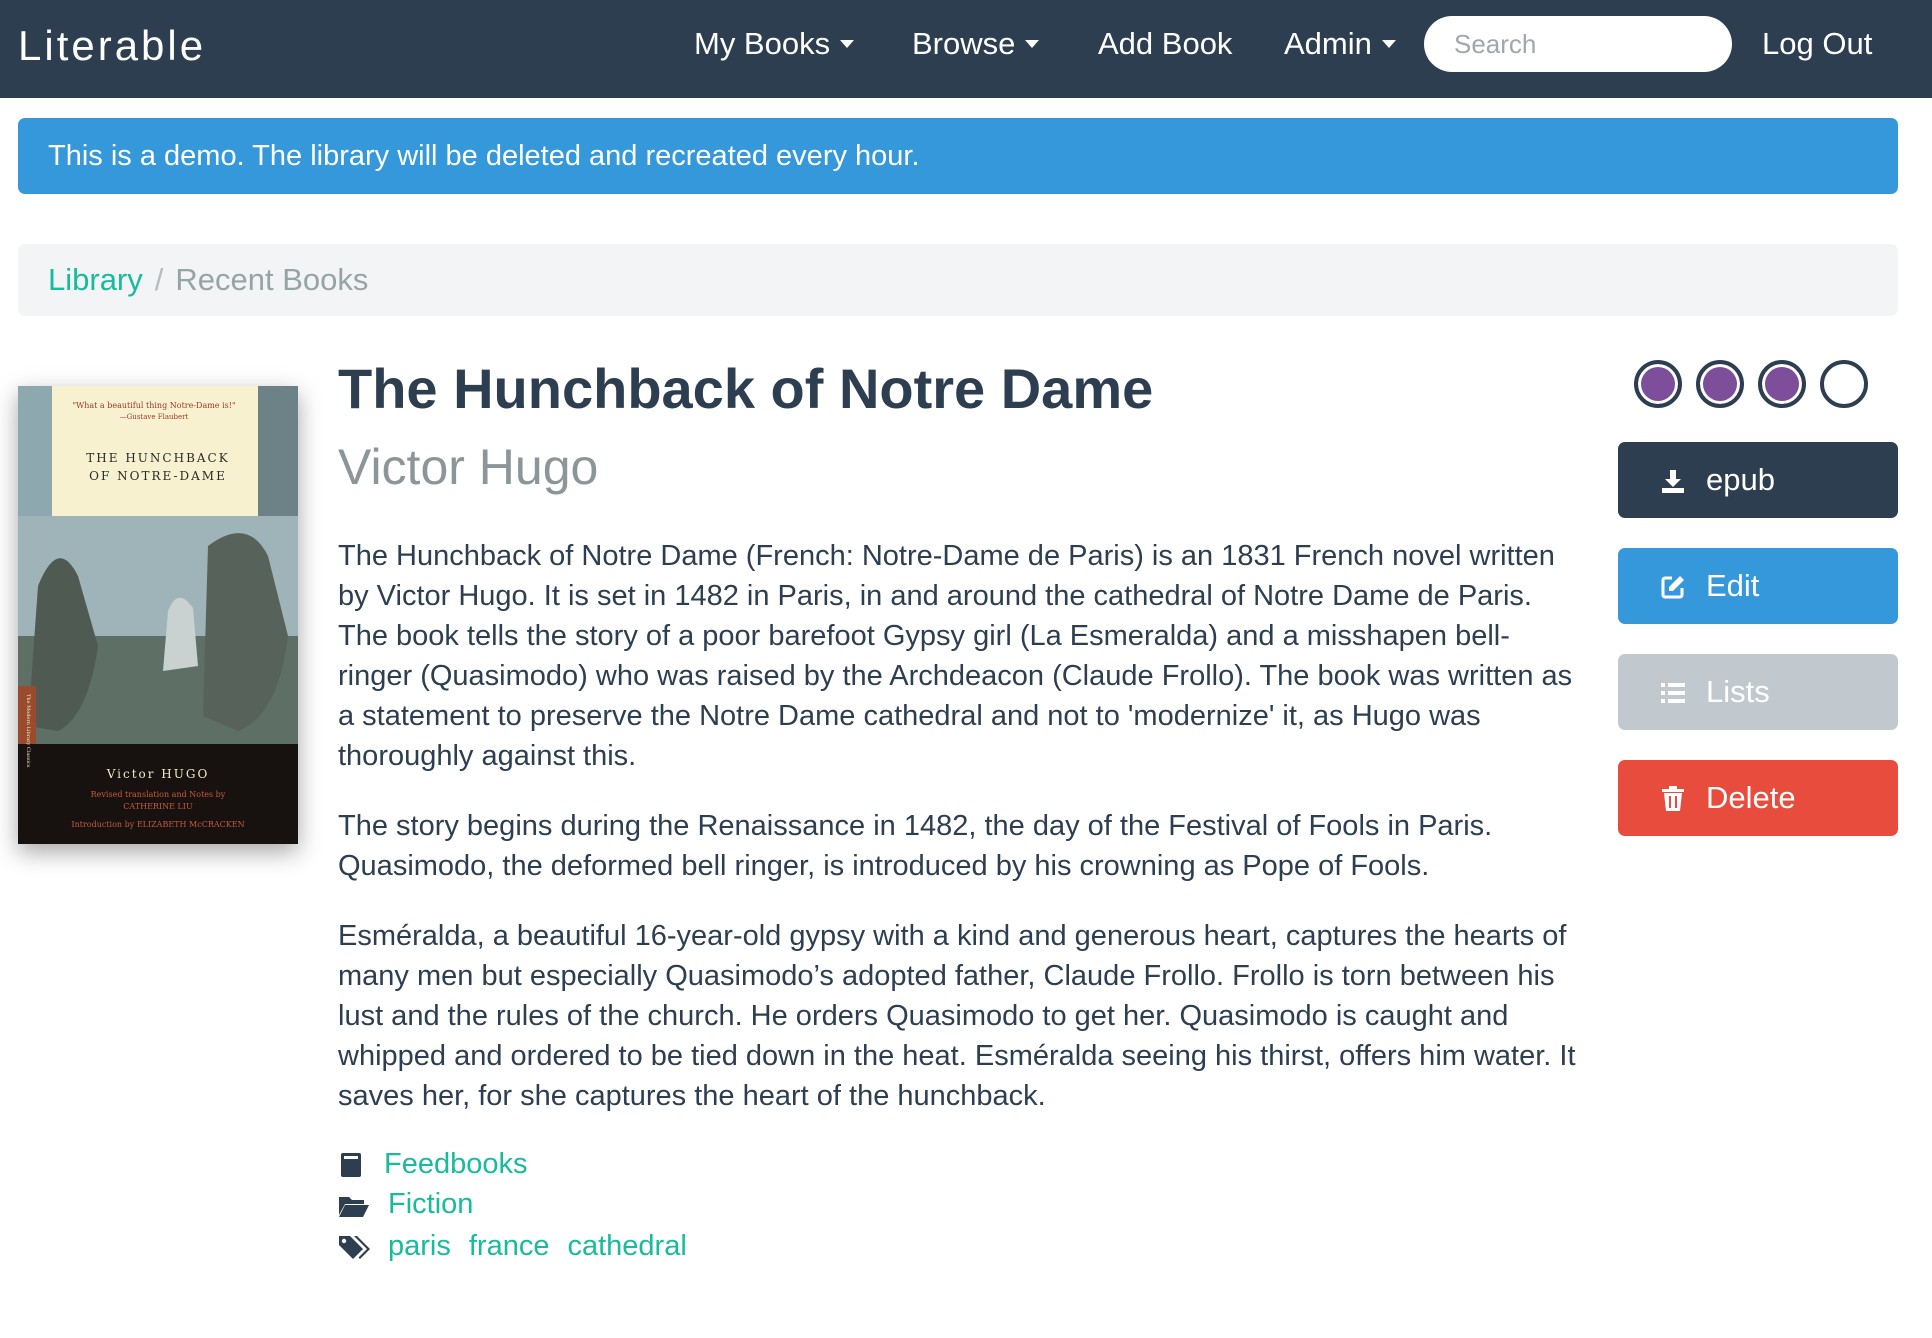  Describe the element at coordinates (1673, 484) in the screenshot. I see `download-icon` at that location.